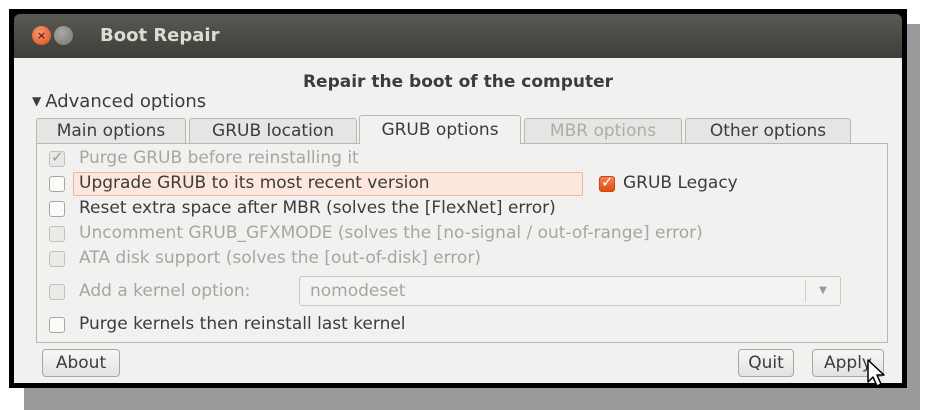 This screenshot has height=410, width=930. Describe the element at coordinates (81, 363) in the screenshot. I see `about-button: About` at that location.